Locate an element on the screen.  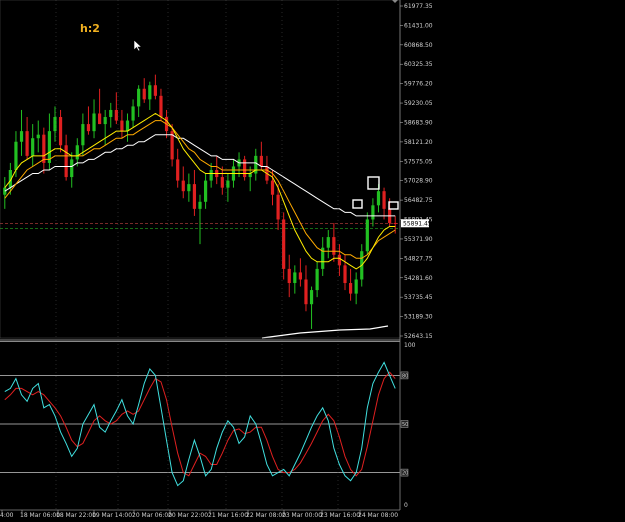
price-tick-label: 55371.90 is located at coordinates (418, 239).